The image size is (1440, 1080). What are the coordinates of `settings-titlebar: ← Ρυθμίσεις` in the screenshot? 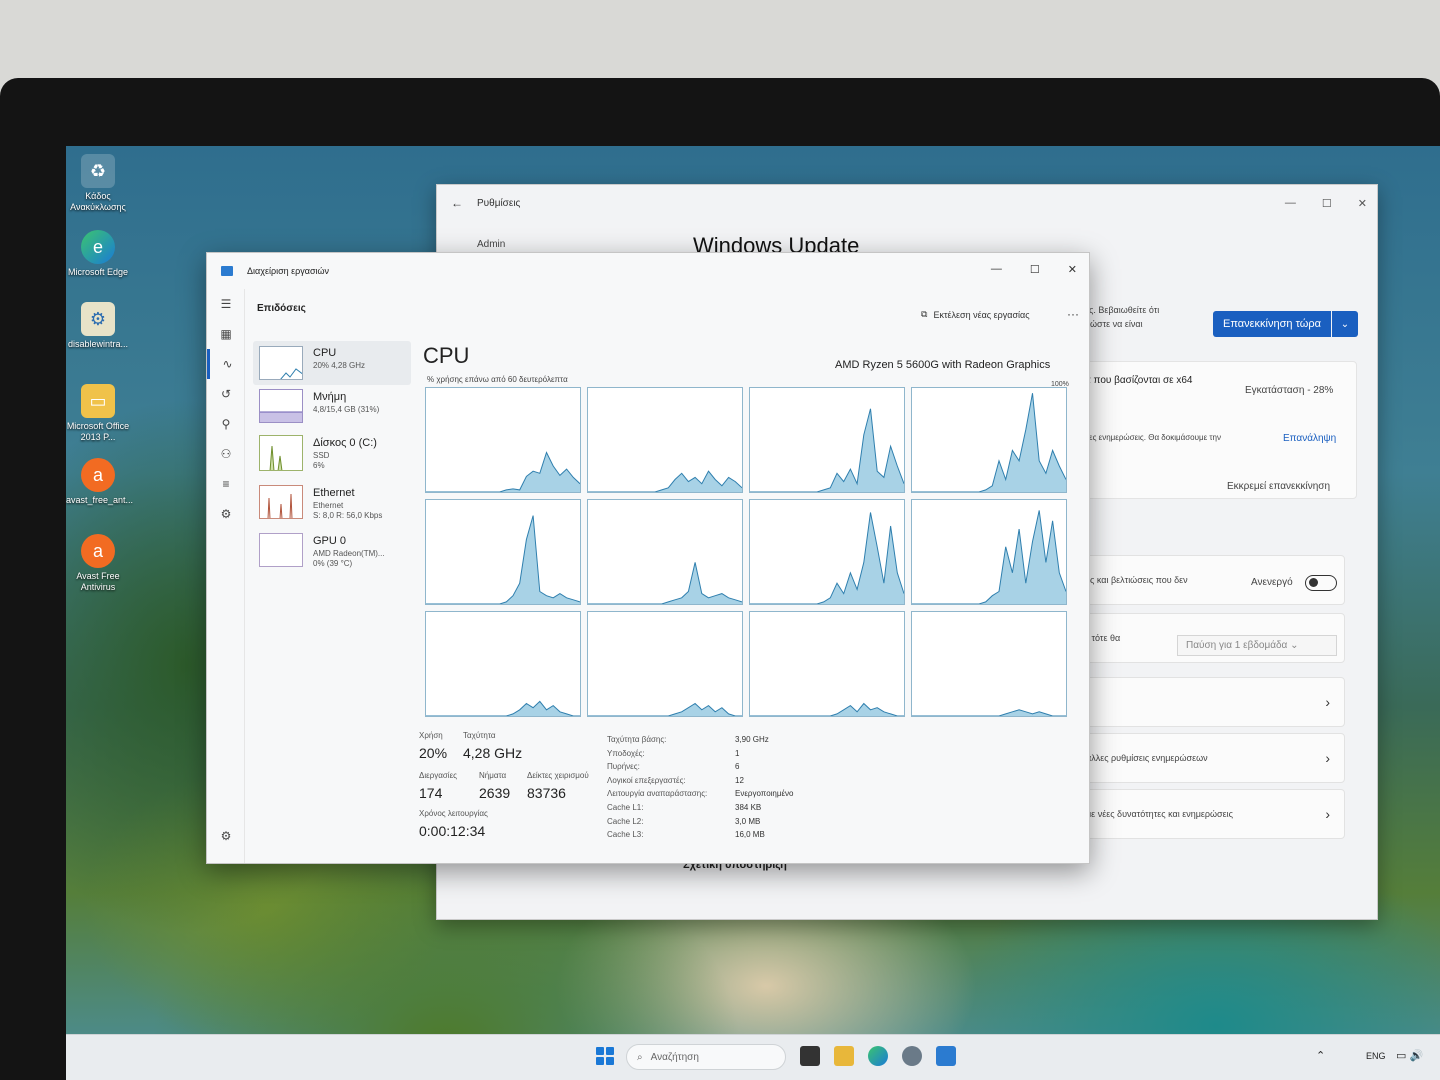 It's located at (907, 203).